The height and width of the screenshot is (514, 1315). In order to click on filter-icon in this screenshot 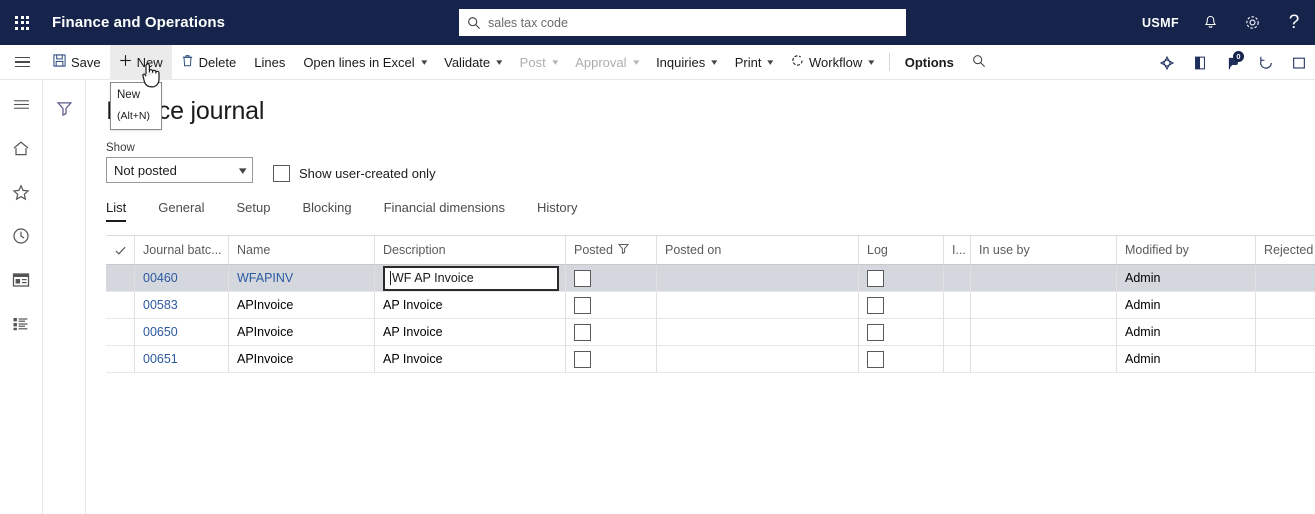, I will do `click(64, 108)`.